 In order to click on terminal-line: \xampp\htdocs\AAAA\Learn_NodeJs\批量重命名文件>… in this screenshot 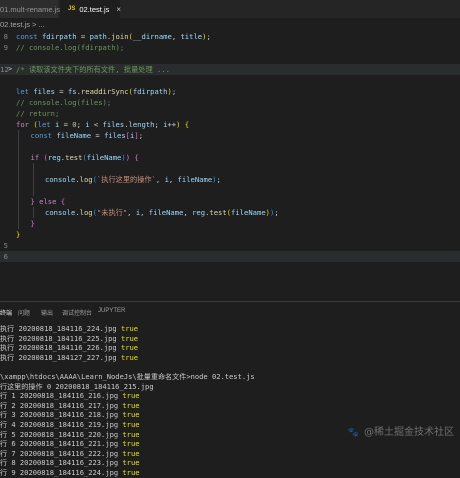, I will do `click(127, 377)`.